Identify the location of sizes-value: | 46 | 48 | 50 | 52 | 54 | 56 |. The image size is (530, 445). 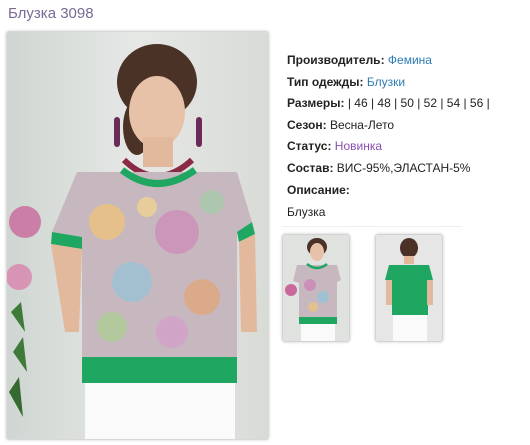
(418, 103).